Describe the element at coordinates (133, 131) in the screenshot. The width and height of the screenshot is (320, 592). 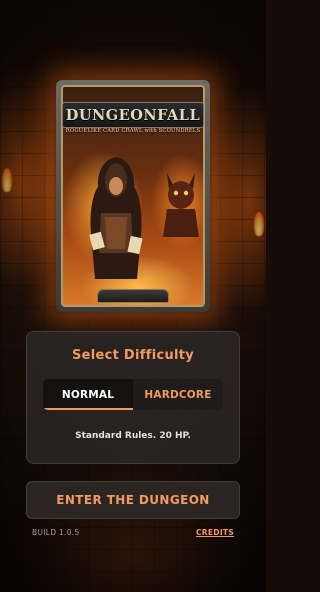
I see `game-subtitle: ROGUELIKE CARD CRAWL with SCOUNDRELS` at that location.